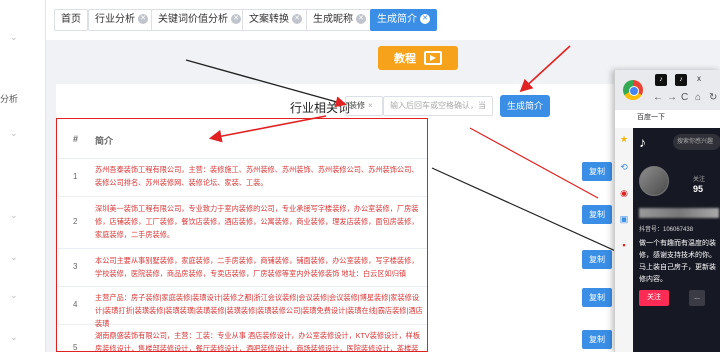 The image size is (720, 352). Describe the element at coordinates (698, 97) in the screenshot. I see `home-icon: ⌂` at that location.